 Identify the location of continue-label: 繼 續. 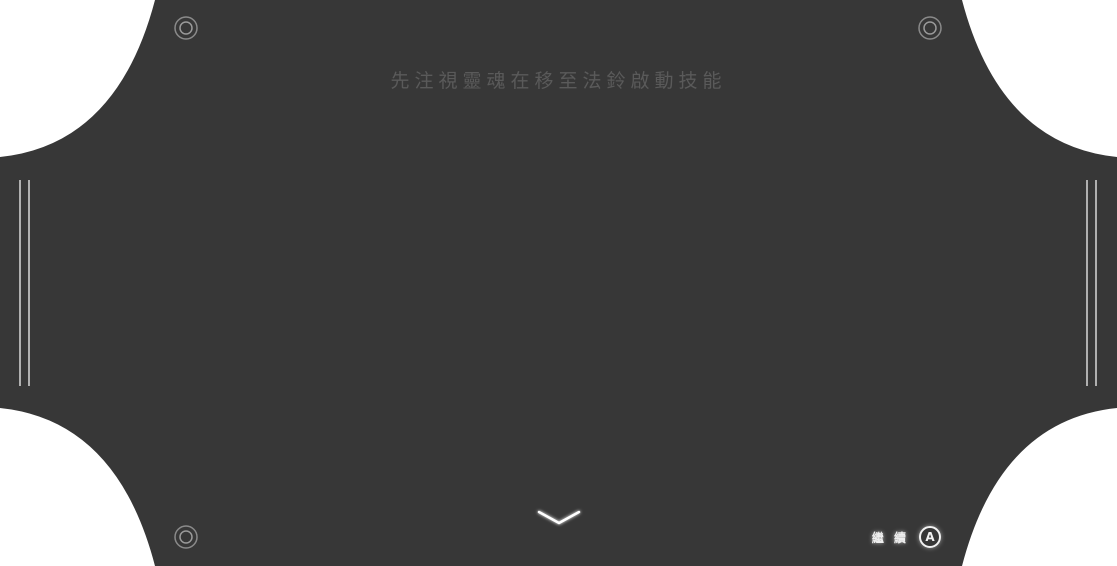
(890, 537).